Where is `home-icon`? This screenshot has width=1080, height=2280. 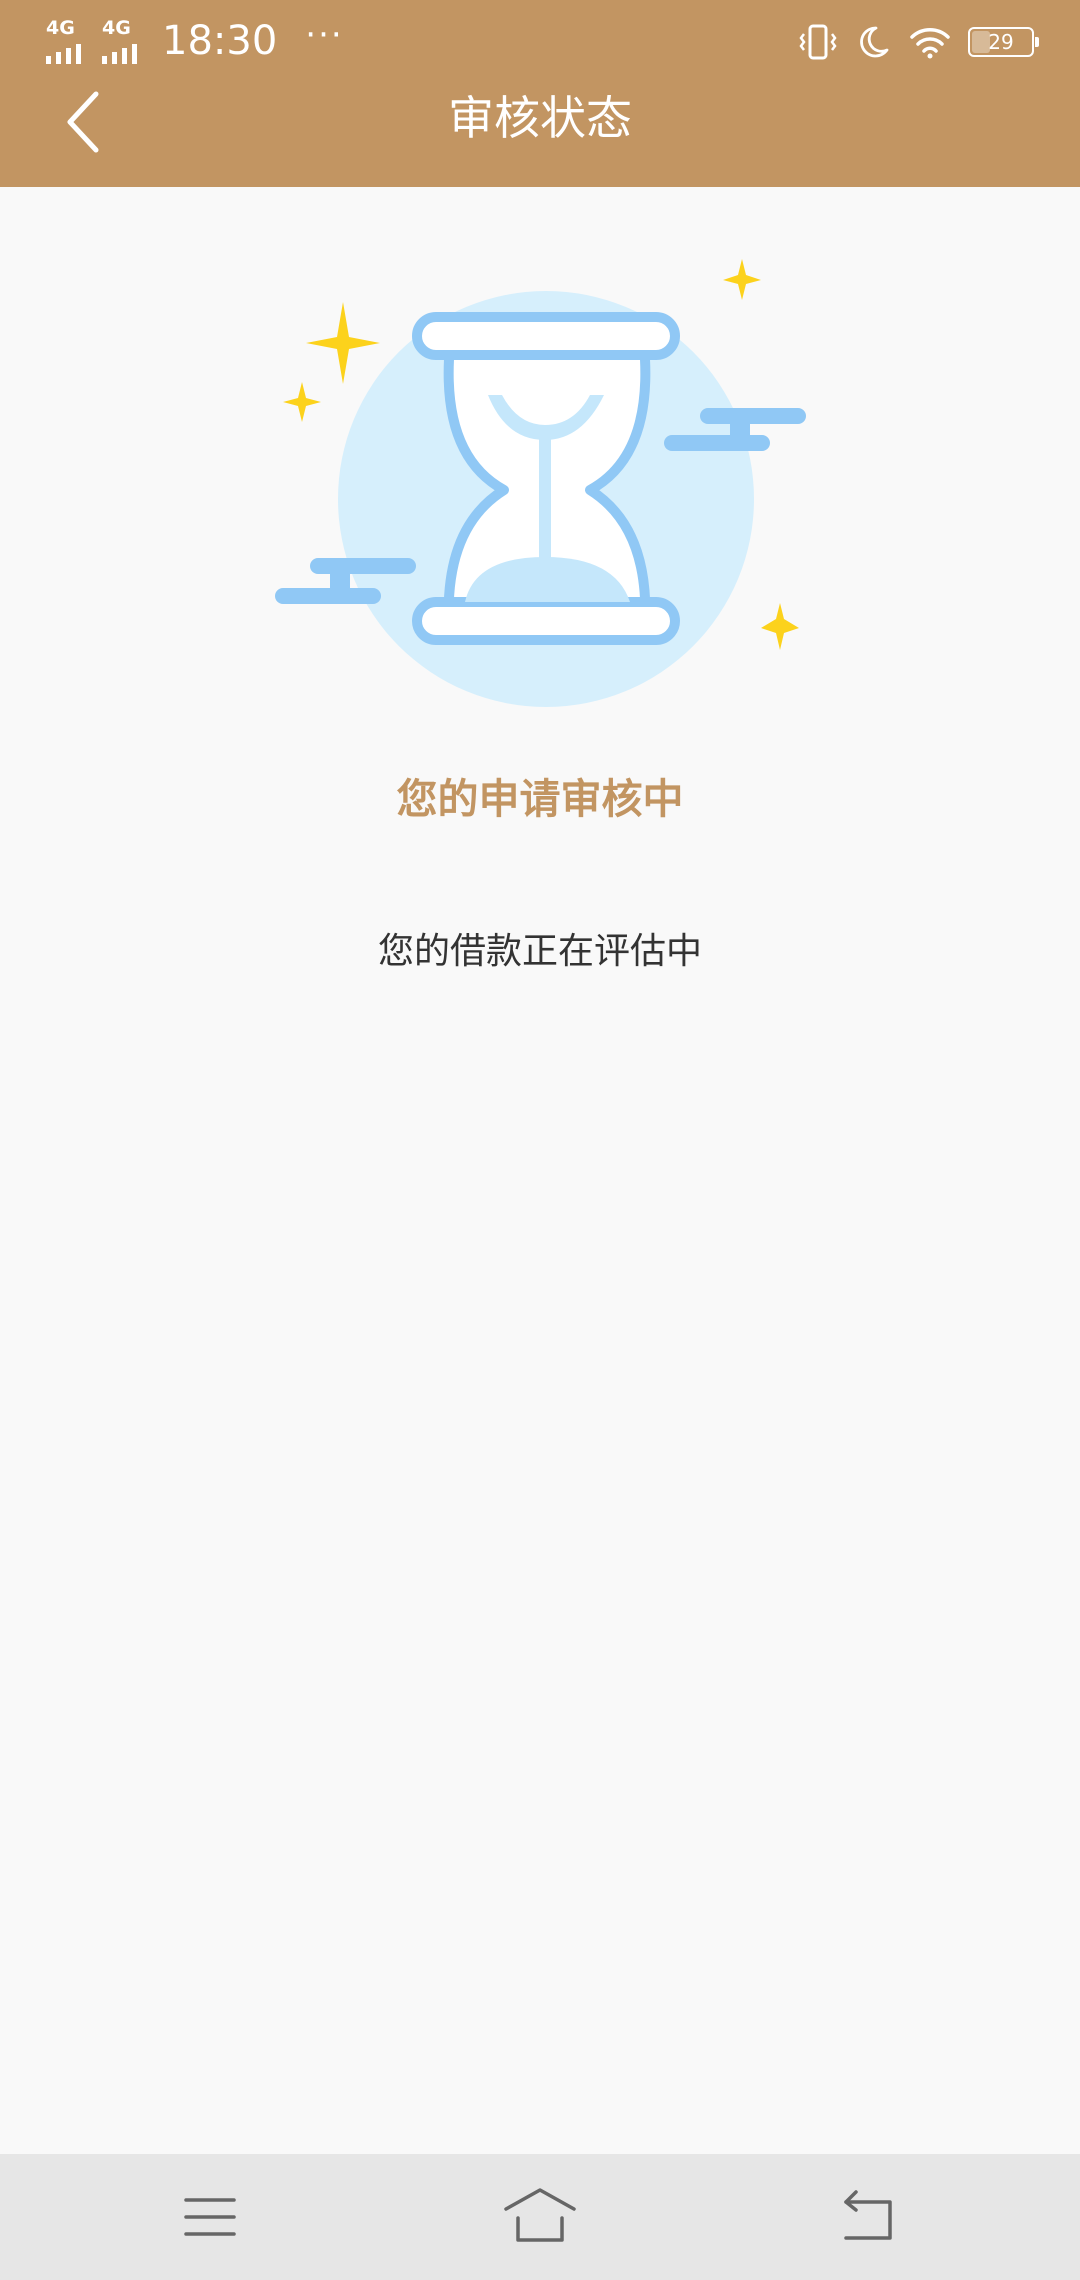
home-icon is located at coordinates (540, 2215).